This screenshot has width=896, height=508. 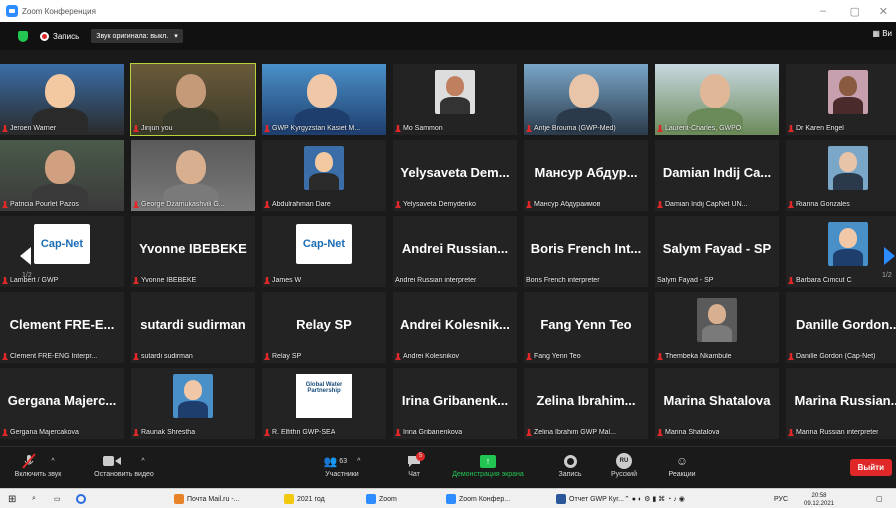 I want to click on participant-display-name: Relay SP, so click(x=324, y=324).